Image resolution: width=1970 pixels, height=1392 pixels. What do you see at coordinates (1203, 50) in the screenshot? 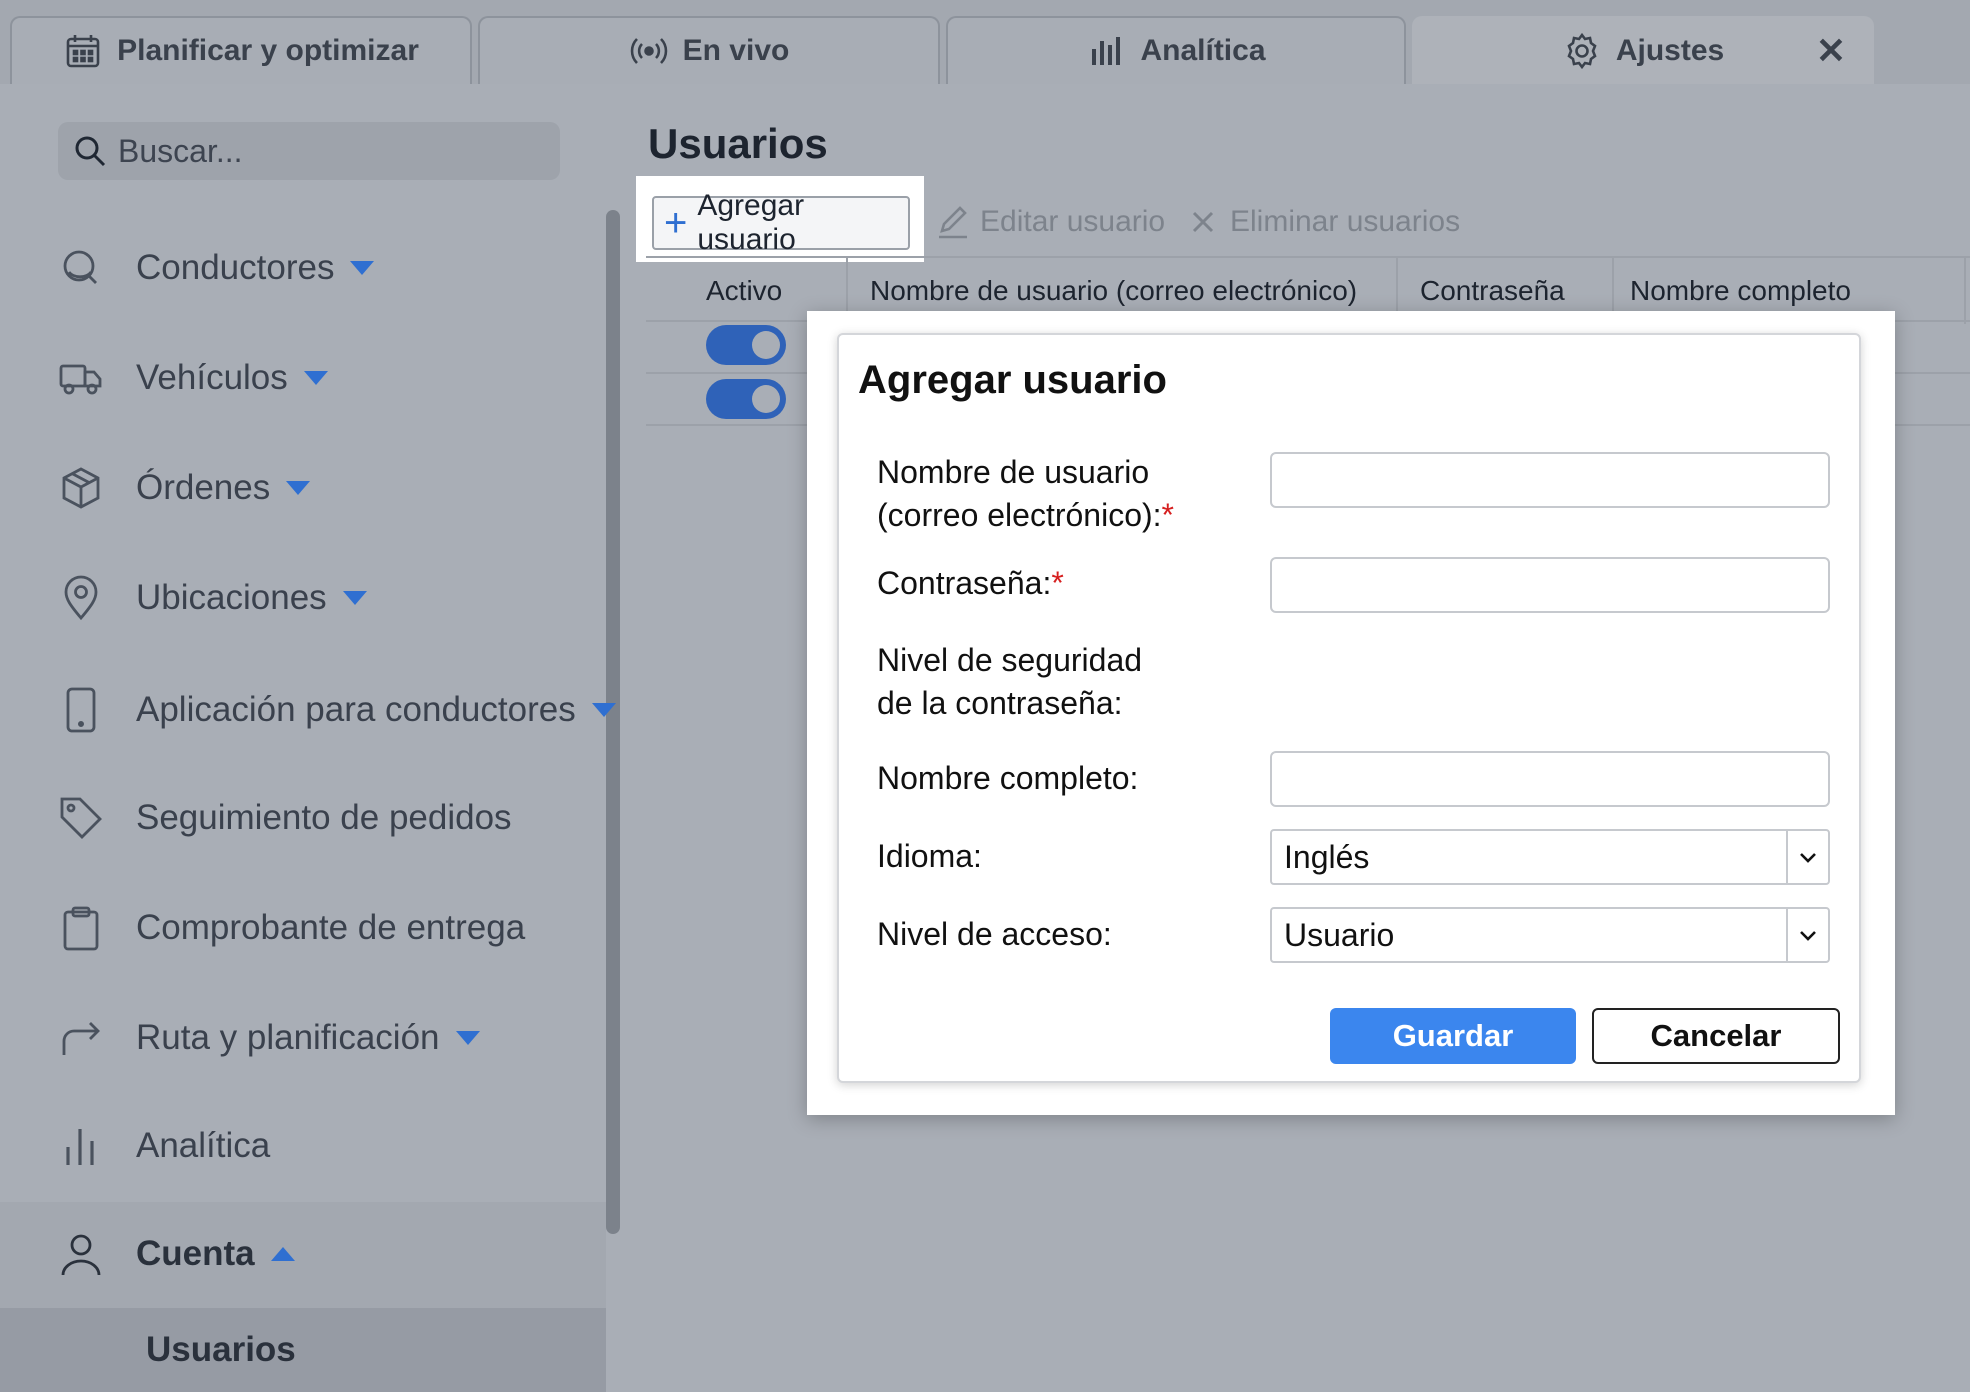
I see `tab-label: Analítica` at bounding box center [1203, 50].